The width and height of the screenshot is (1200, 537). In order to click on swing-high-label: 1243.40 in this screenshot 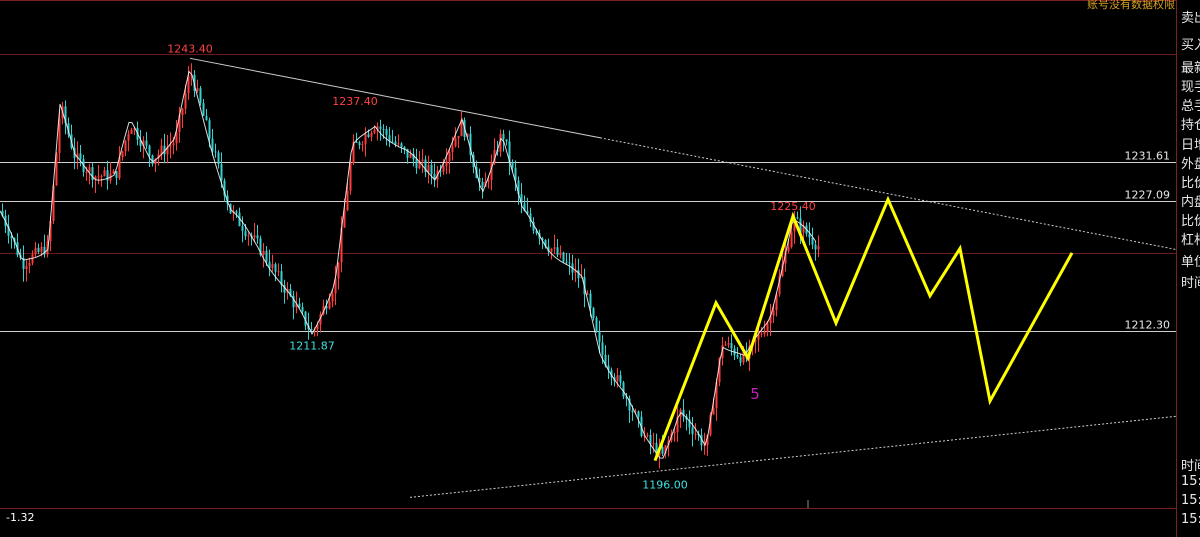, I will do `click(190, 48)`.